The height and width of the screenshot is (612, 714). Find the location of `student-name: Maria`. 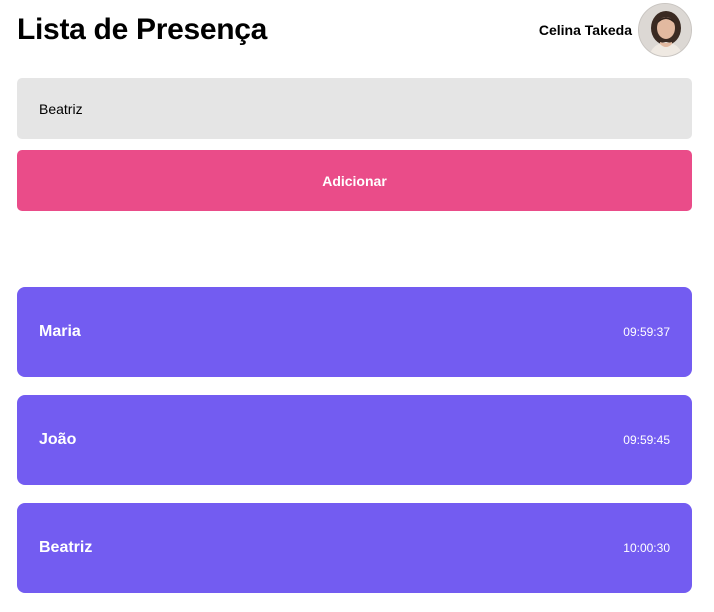

student-name: Maria is located at coordinates (60, 331).